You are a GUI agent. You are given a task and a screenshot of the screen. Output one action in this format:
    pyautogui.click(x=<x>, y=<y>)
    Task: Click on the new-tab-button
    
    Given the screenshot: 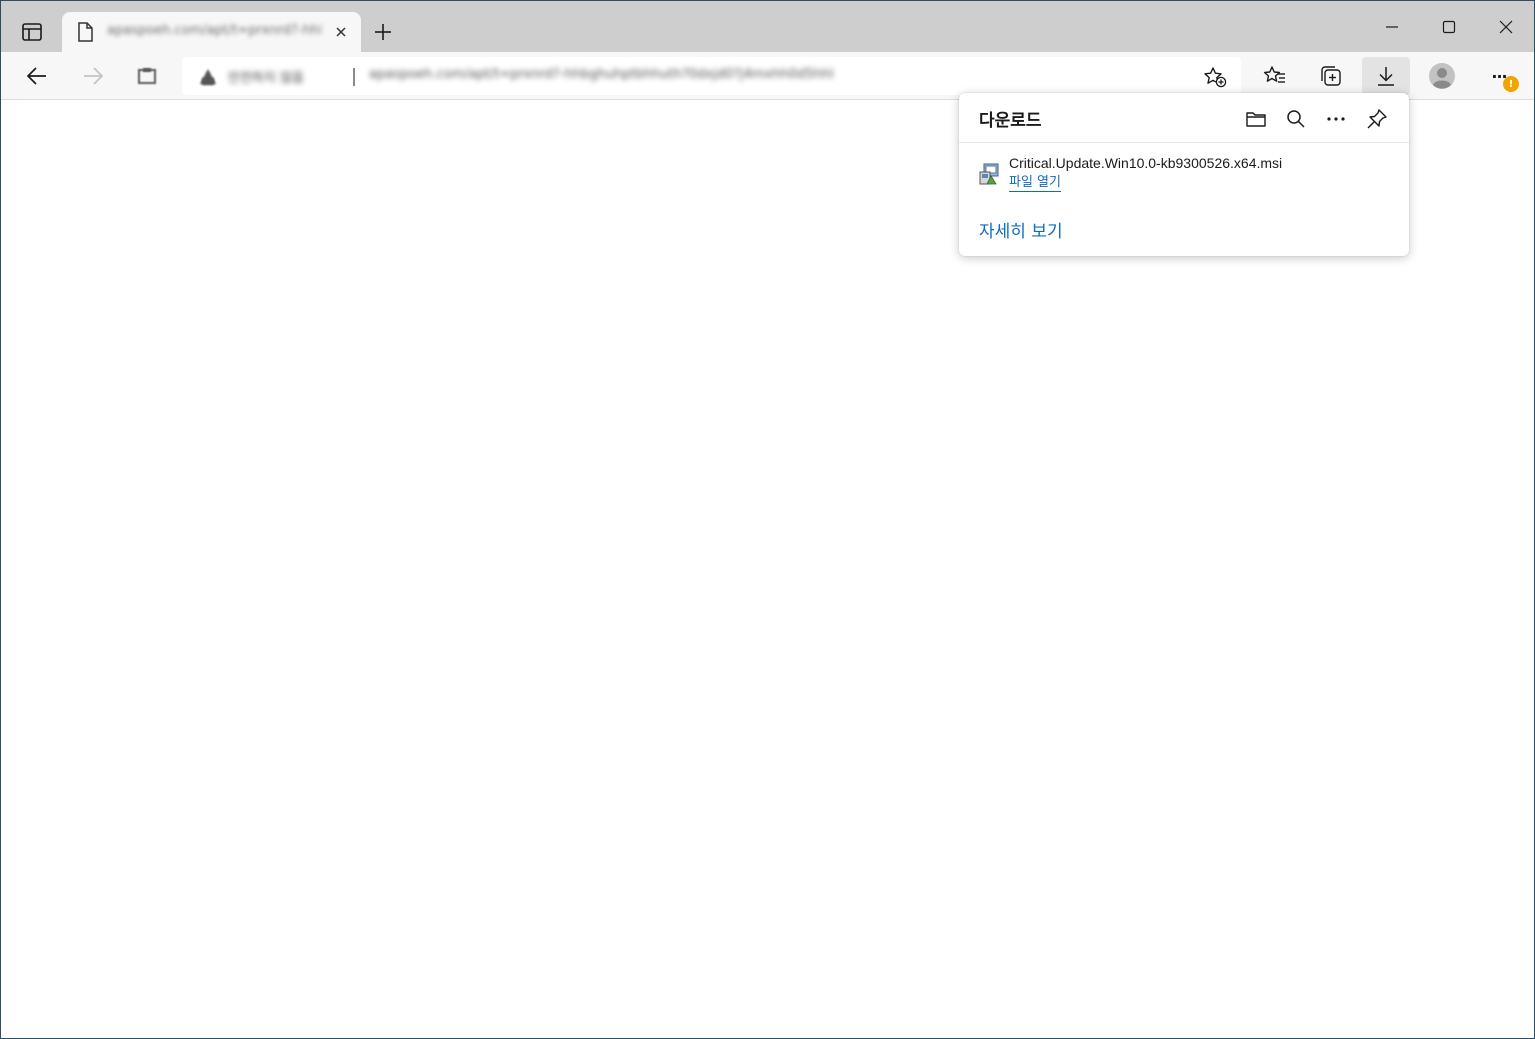 What is the action you would take?
    pyautogui.click(x=383, y=32)
    